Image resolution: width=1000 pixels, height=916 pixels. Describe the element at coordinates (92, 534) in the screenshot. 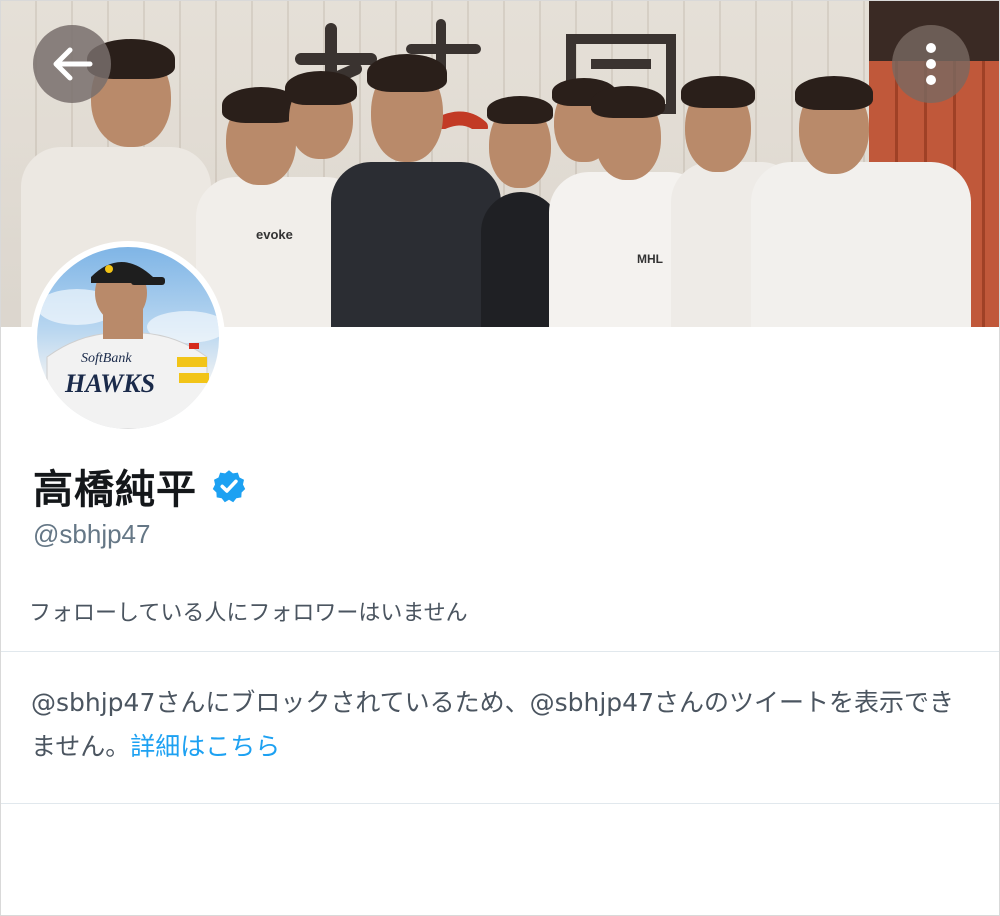

I see `user-handle: @sbhjp47` at that location.